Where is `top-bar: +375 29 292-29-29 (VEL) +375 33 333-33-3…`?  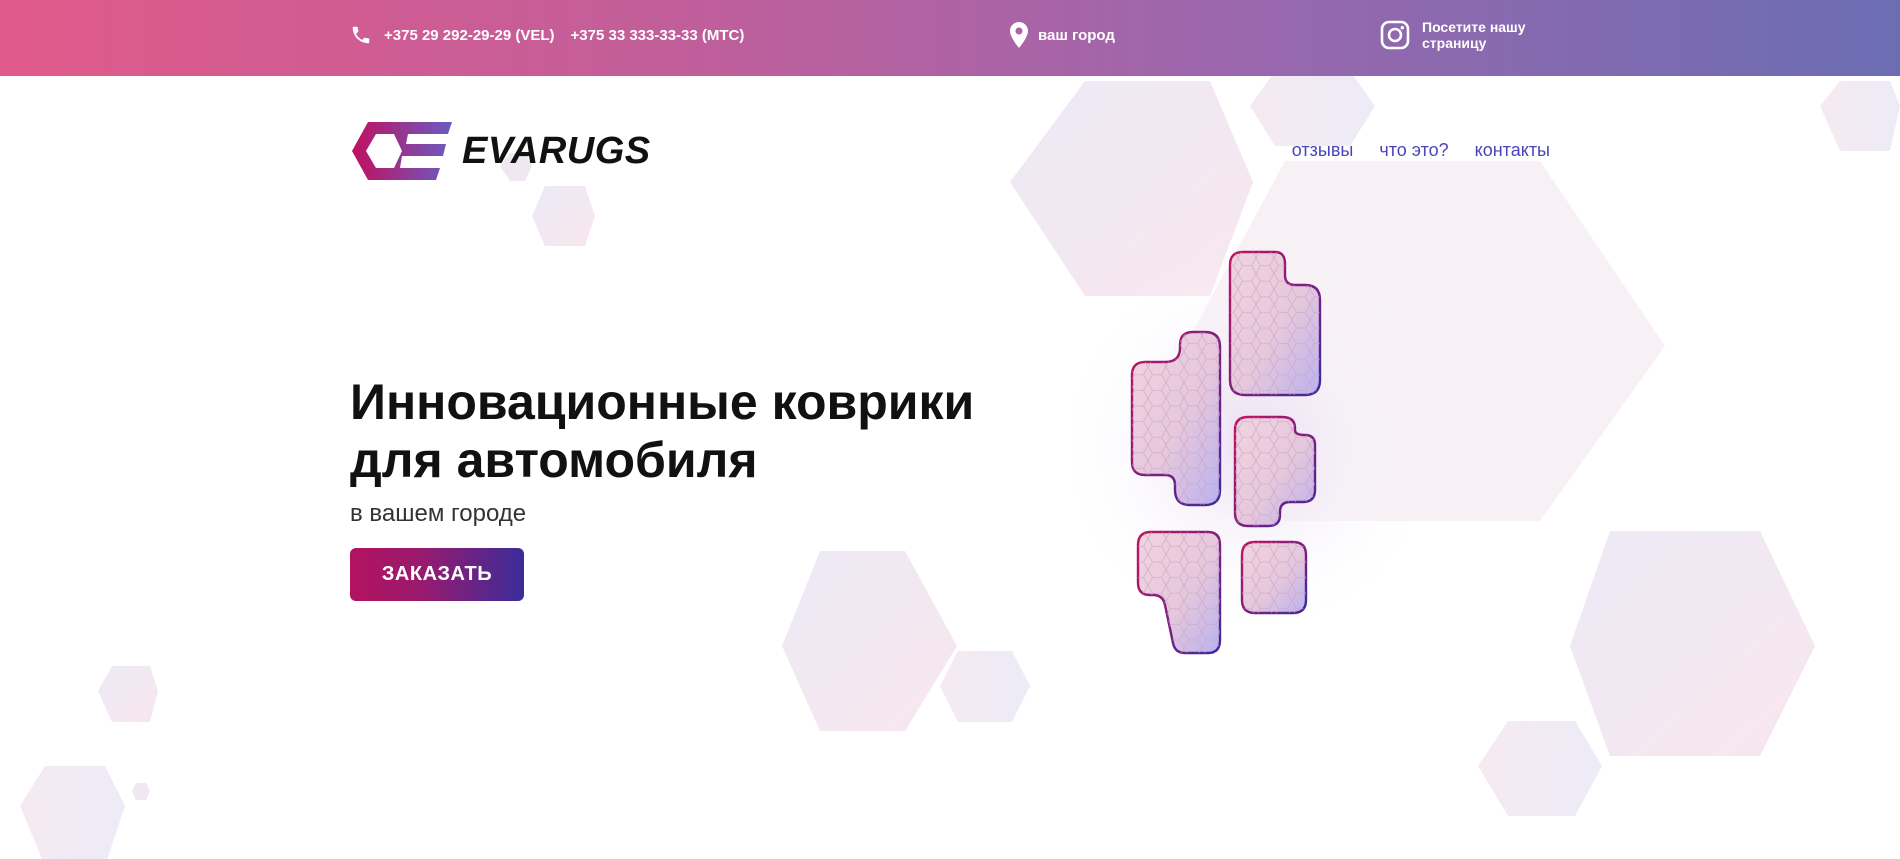
top-bar: +375 29 292-29-29 (VEL) +375 33 333-33-3… is located at coordinates (950, 38).